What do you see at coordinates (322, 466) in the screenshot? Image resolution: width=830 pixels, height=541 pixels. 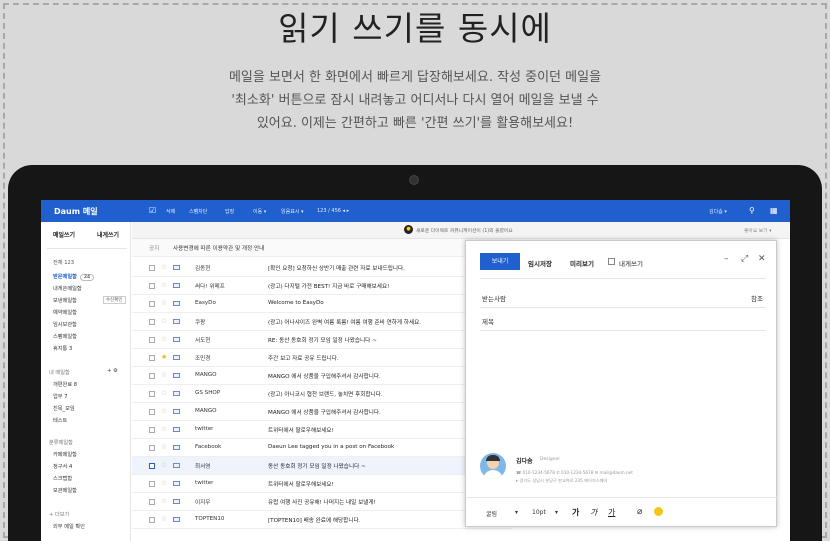 I see `table-row: ☆ 최서영 동산 동호회 정기 모임 일정 나왔습니다 ~` at bounding box center [322, 466].